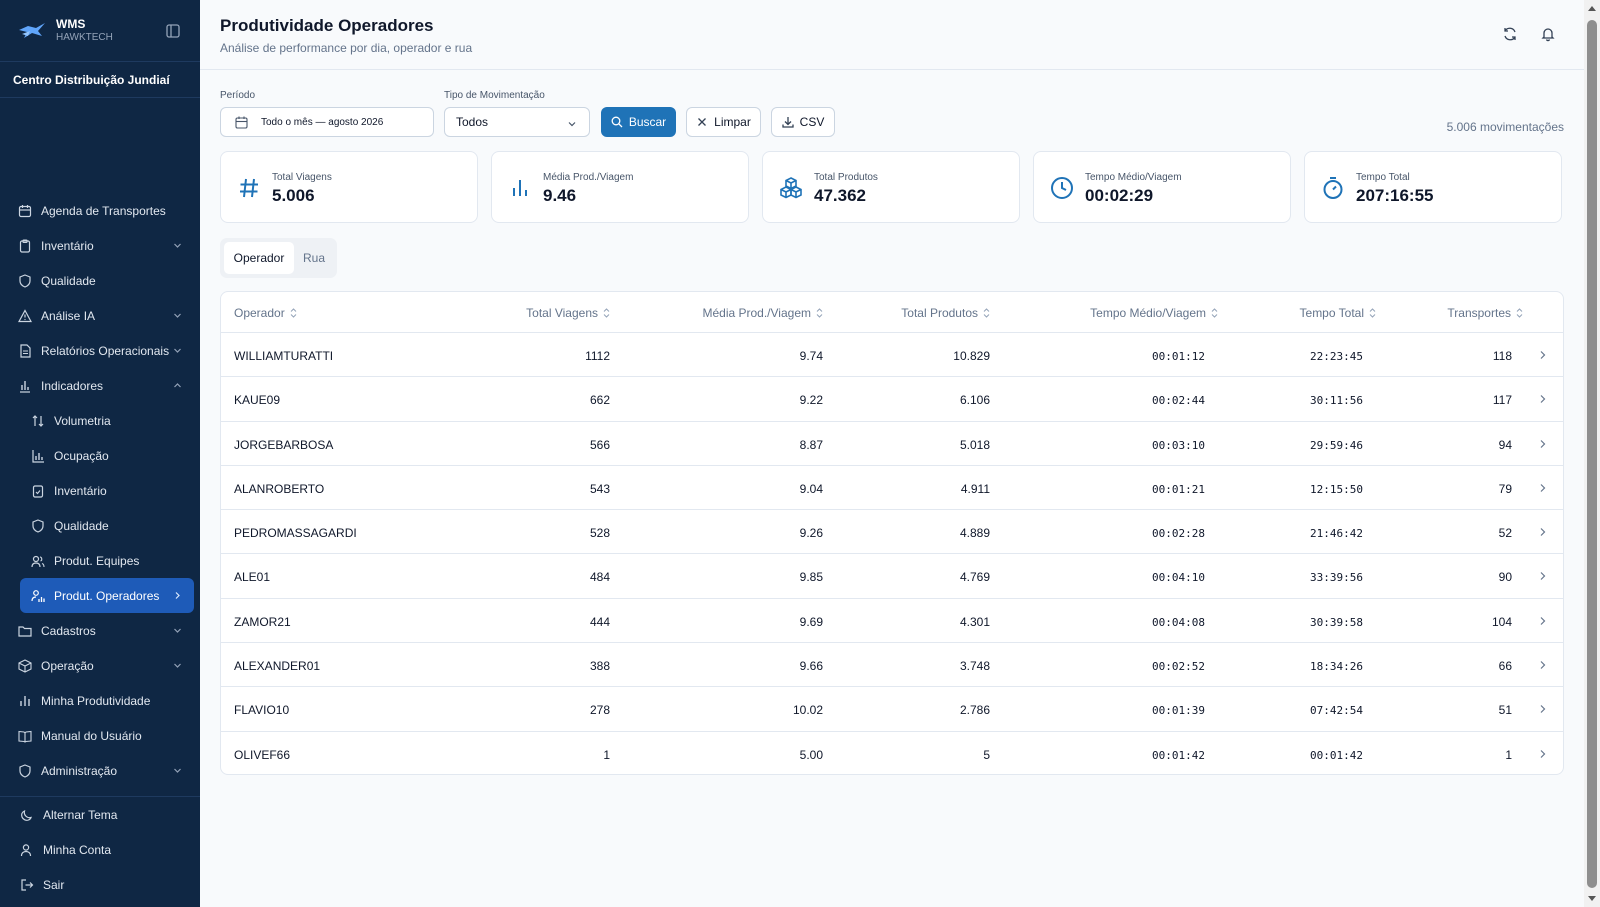 This screenshot has height=907, width=1600. Describe the element at coordinates (81, 455) in the screenshot. I see `sidebar-item-label: Ocupação` at that location.